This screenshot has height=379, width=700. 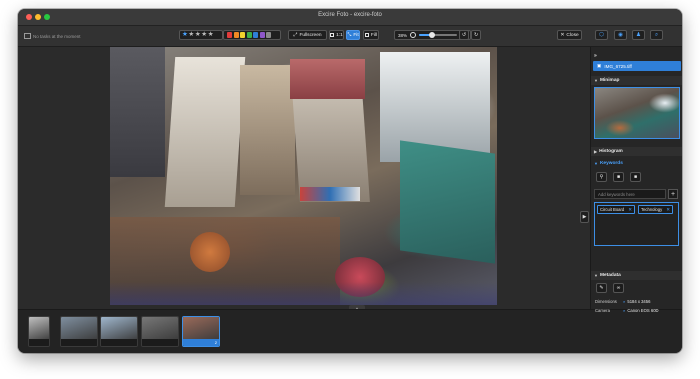 What do you see at coordinates (562, 35) in the screenshot?
I see `close-icon: ✕` at bounding box center [562, 35].